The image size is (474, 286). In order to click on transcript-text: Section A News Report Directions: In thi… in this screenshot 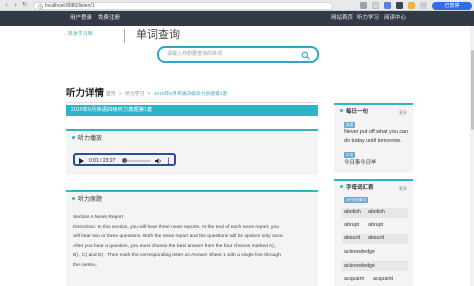, I will do `click(191, 242)`.